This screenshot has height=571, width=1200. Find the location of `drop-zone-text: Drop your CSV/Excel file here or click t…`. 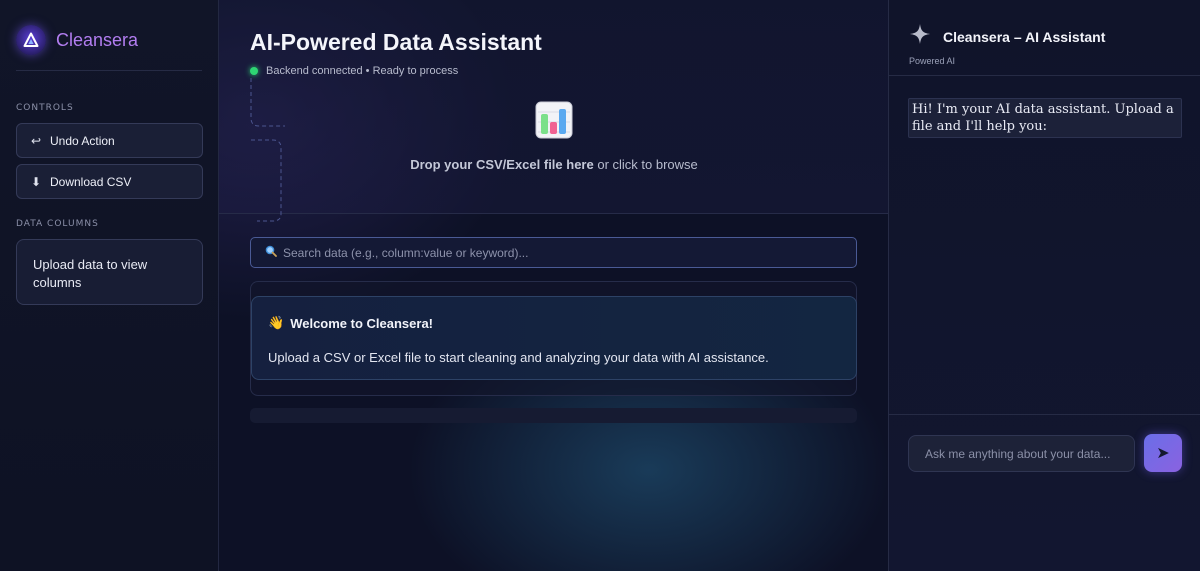

drop-zone-text: Drop your CSV/Excel file here or click t… is located at coordinates (554, 164).